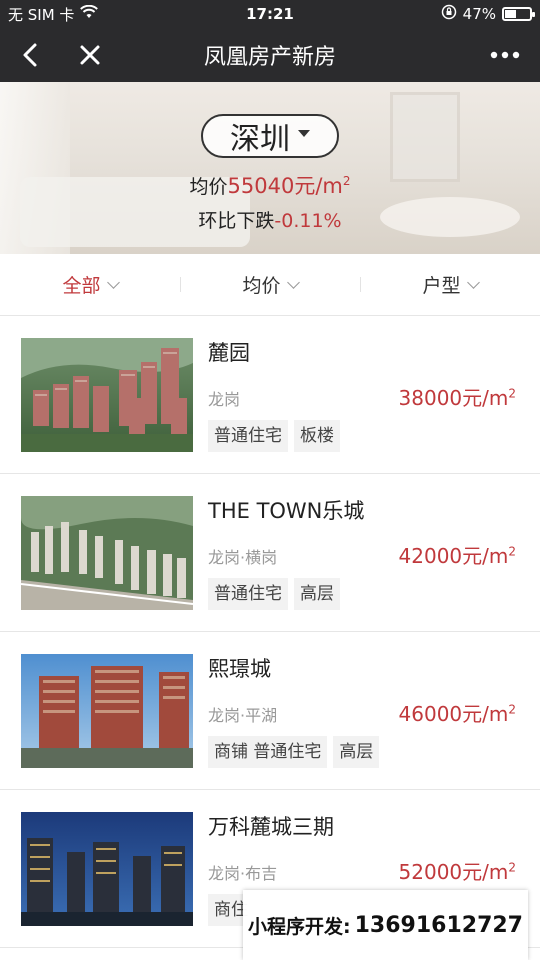  What do you see at coordinates (453, 556) in the screenshot?
I see `listing-price-number: 42000元/m` at bounding box center [453, 556].